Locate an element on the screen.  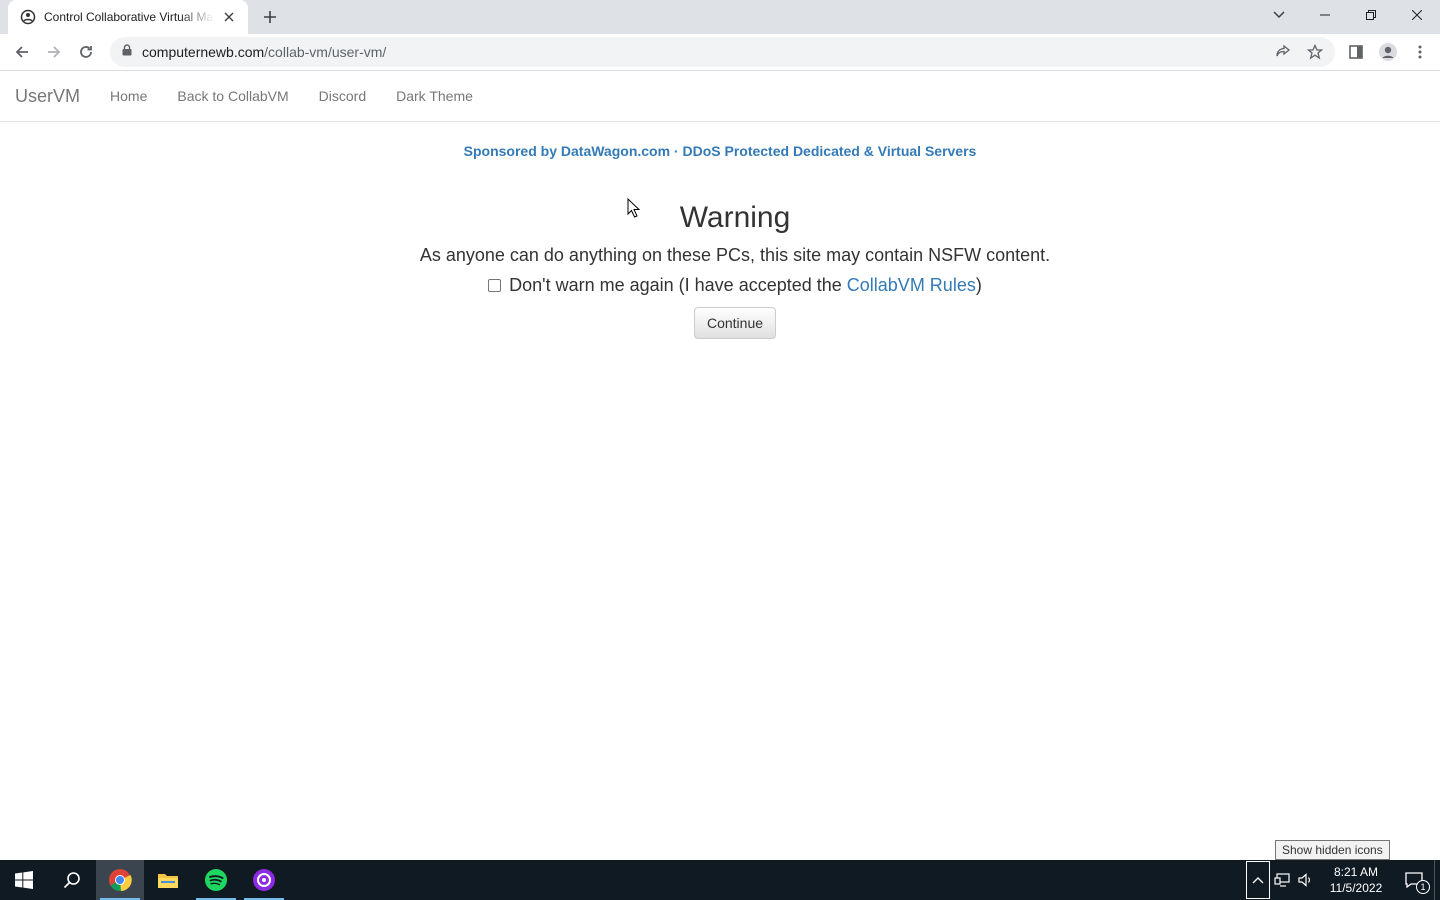
tab-title: Control Collaborative Virtual Machines is located at coordinates (129, 17).